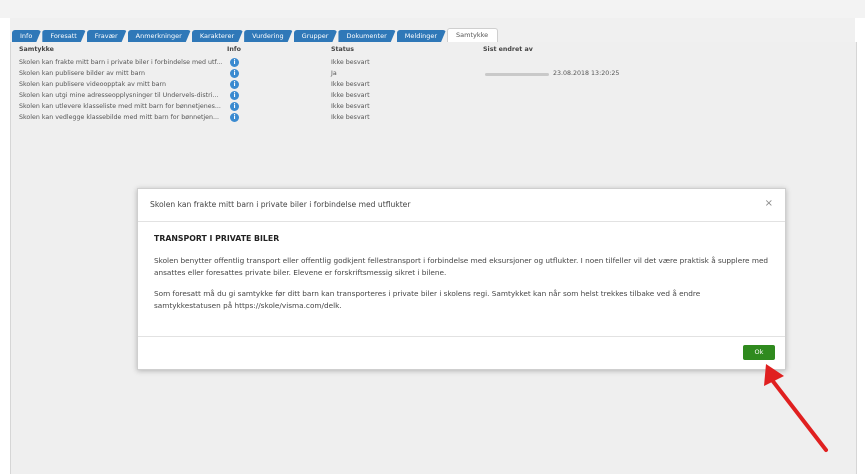 The width and height of the screenshot is (865, 474). What do you see at coordinates (473, 35) in the screenshot?
I see `tab-samtykke: Samtykke` at bounding box center [473, 35].